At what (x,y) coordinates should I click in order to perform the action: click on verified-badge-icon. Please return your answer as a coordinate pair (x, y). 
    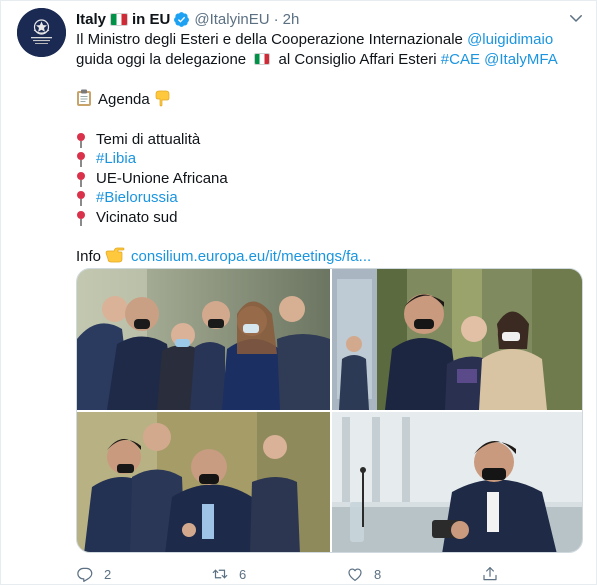
    Looking at the image, I should click on (182, 19).